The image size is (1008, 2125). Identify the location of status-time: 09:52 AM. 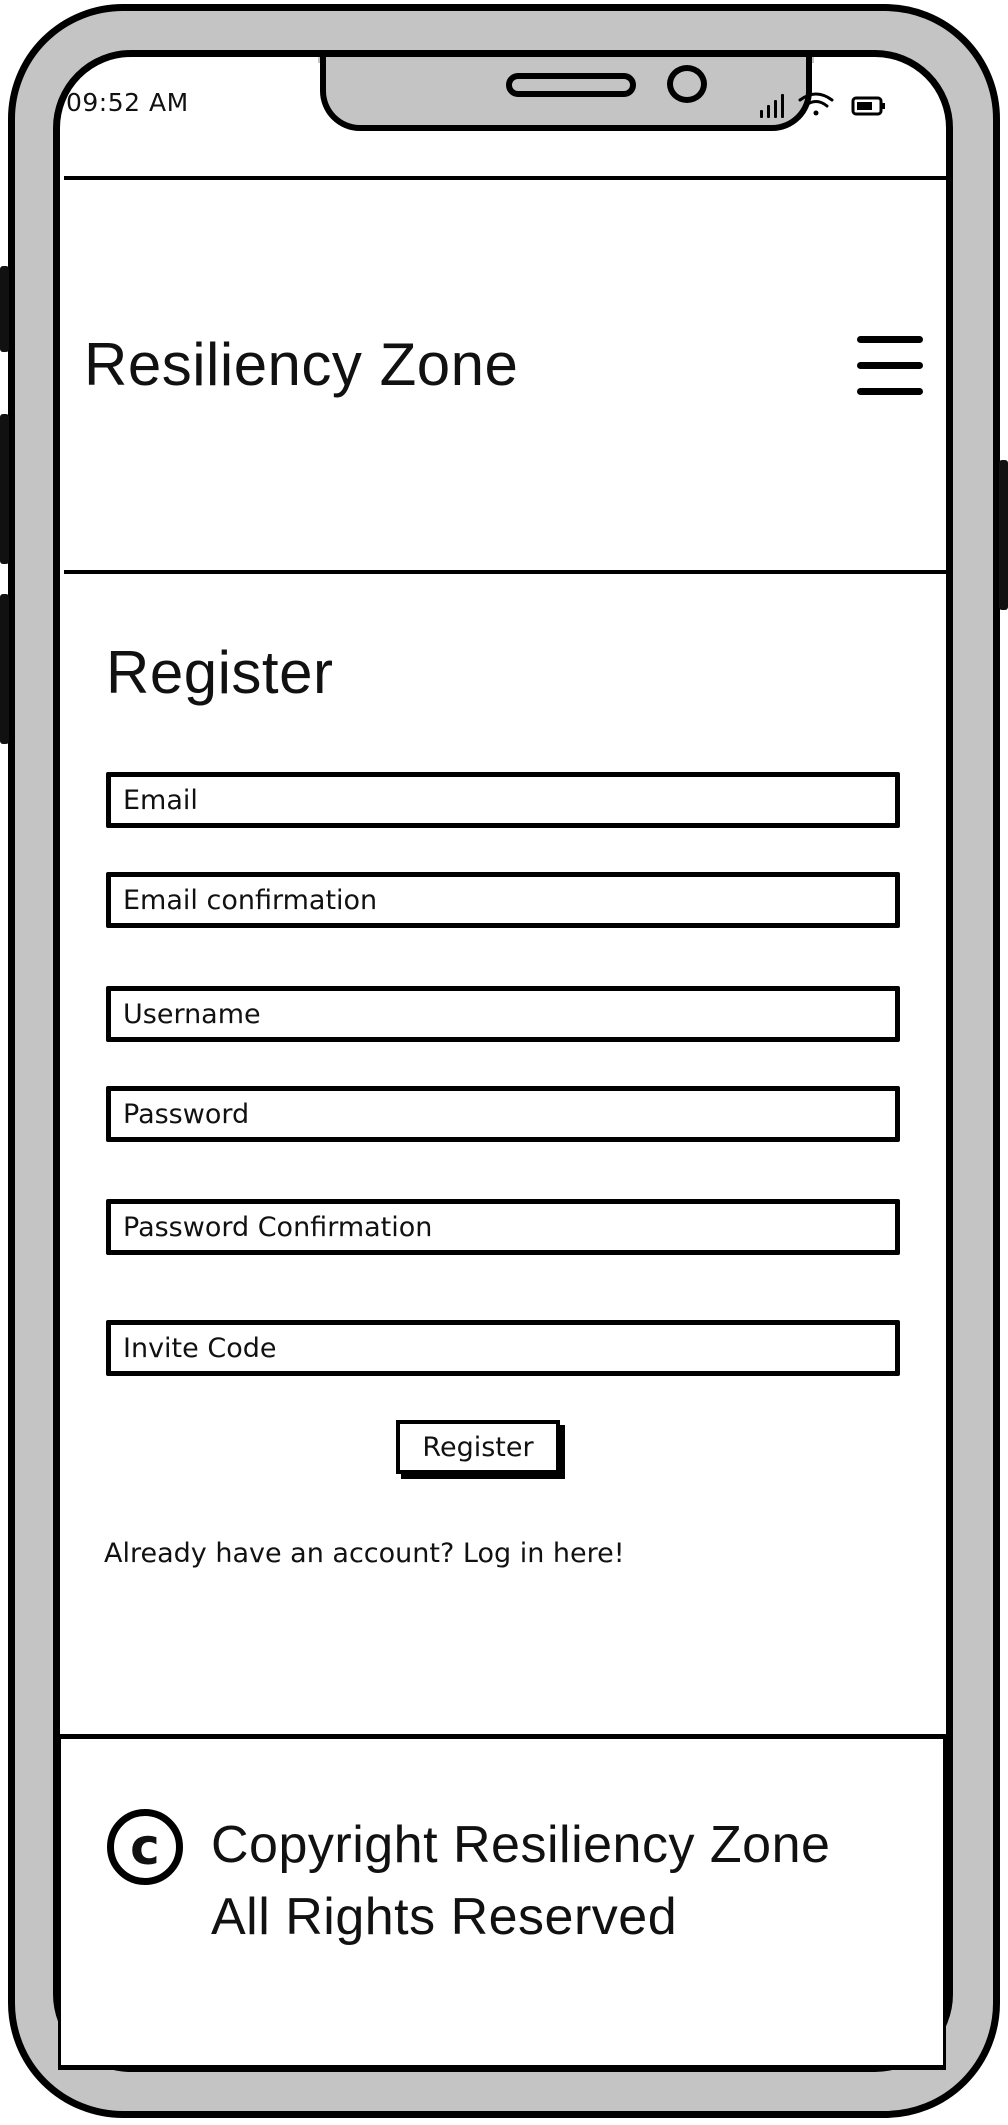
(127, 102).